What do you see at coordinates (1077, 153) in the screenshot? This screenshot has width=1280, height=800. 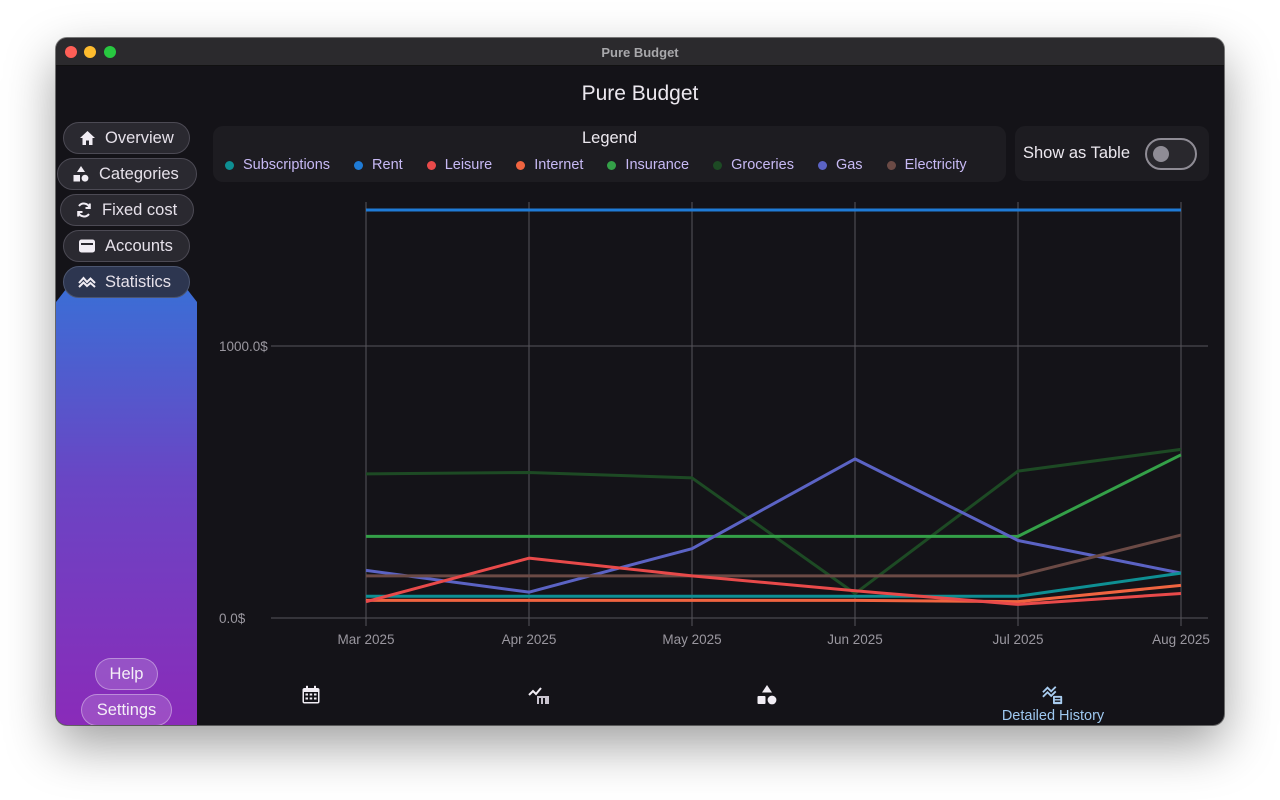 I see `show-as-table-label: Show as Table` at bounding box center [1077, 153].